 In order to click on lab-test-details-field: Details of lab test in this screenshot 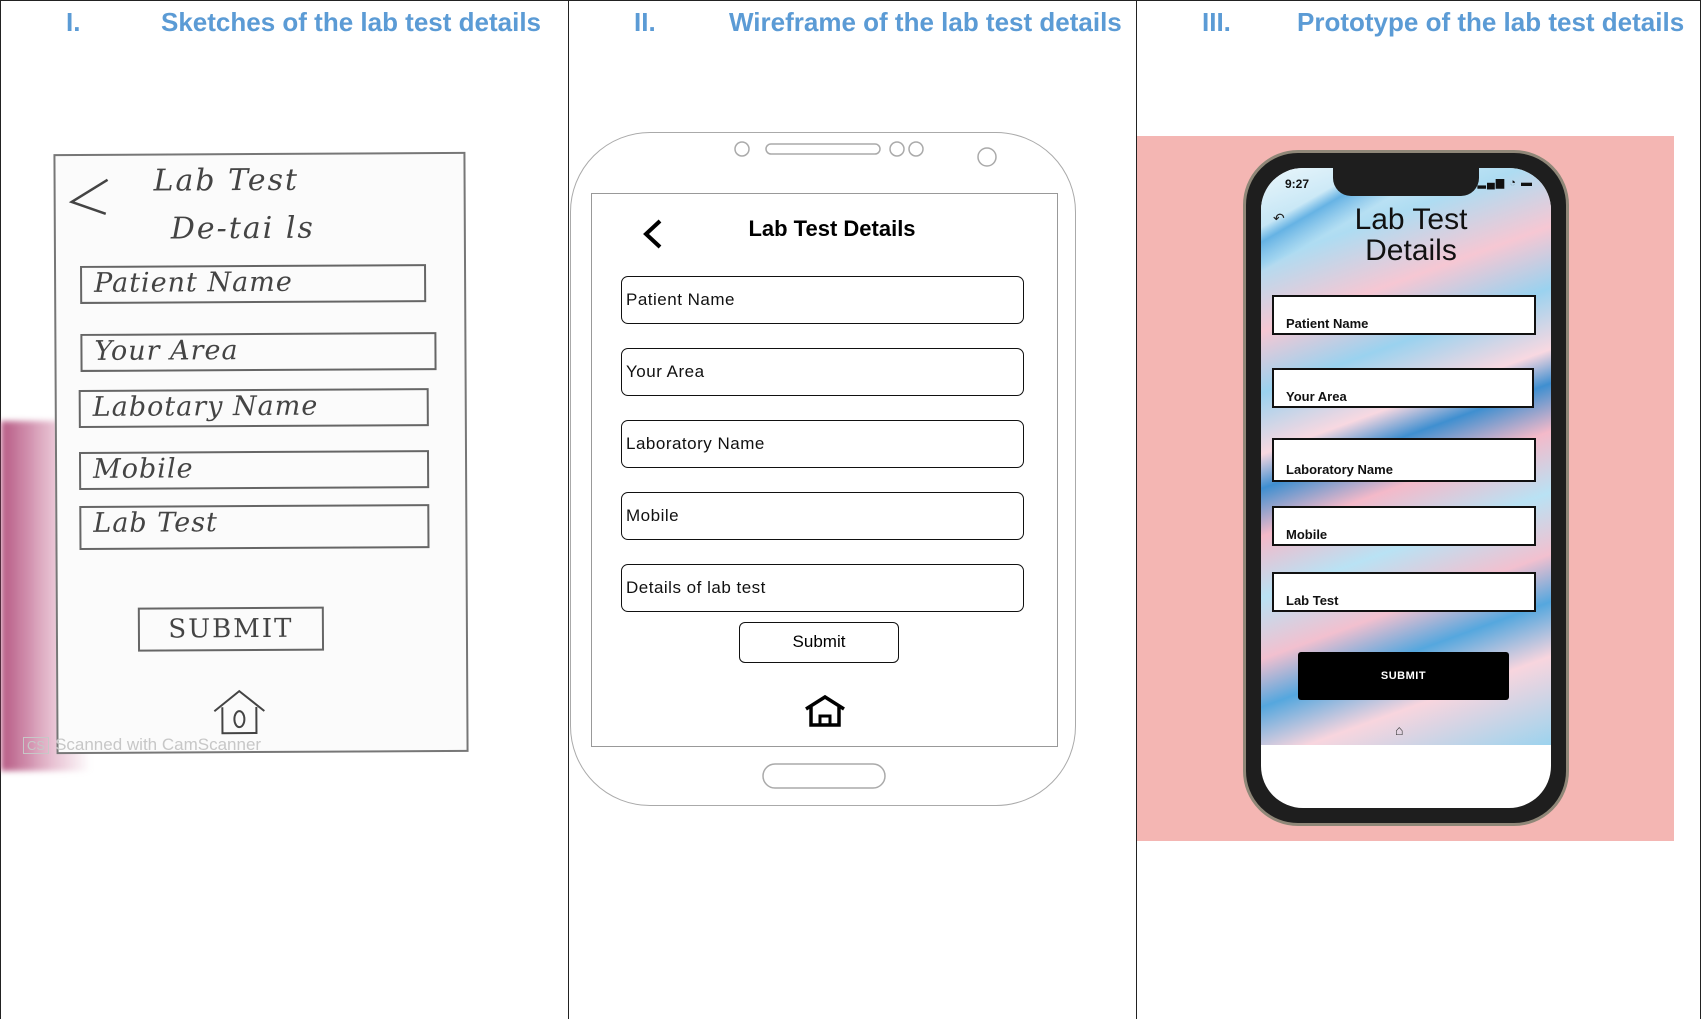, I will do `click(822, 588)`.